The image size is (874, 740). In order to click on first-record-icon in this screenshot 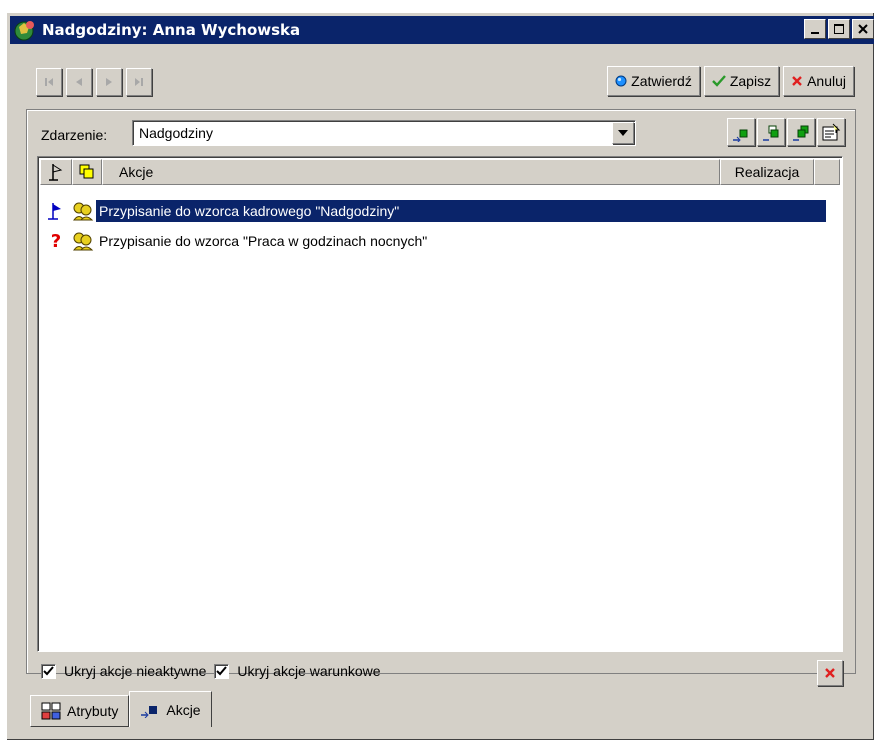, I will do `click(49, 82)`.